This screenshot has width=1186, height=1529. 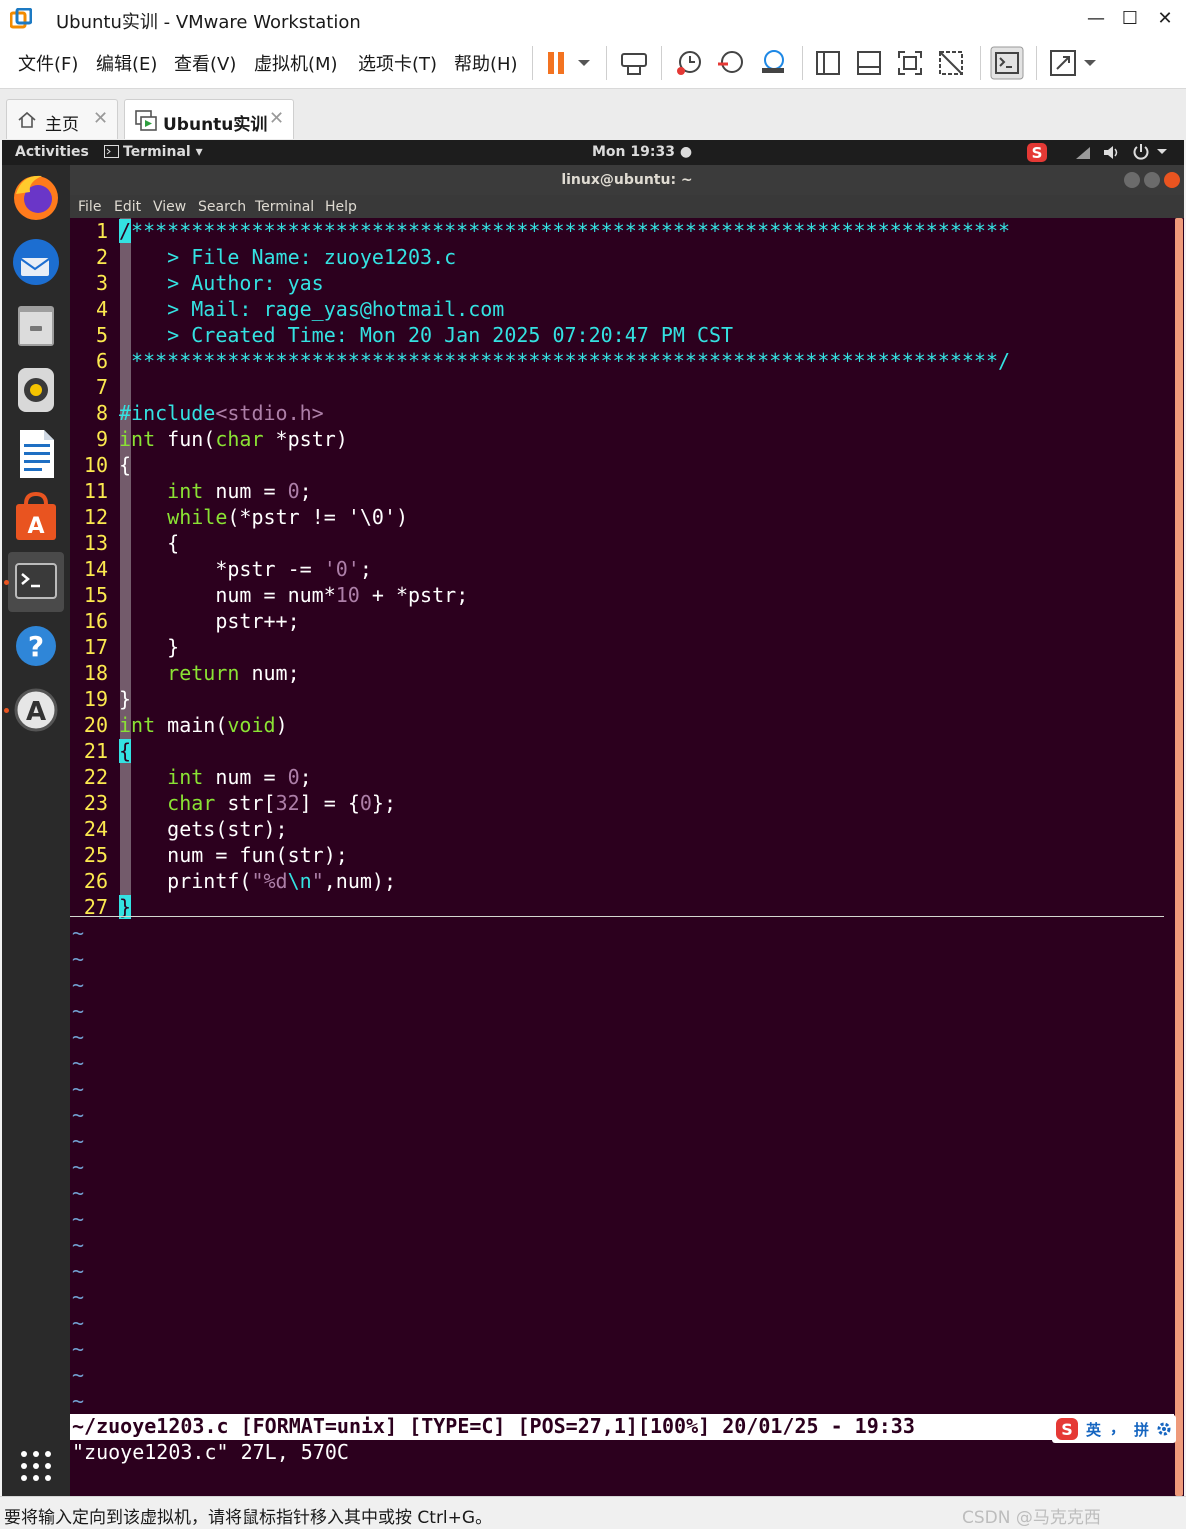 I want to click on line-code: #include<stdio.h>, so click(x=221, y=413).